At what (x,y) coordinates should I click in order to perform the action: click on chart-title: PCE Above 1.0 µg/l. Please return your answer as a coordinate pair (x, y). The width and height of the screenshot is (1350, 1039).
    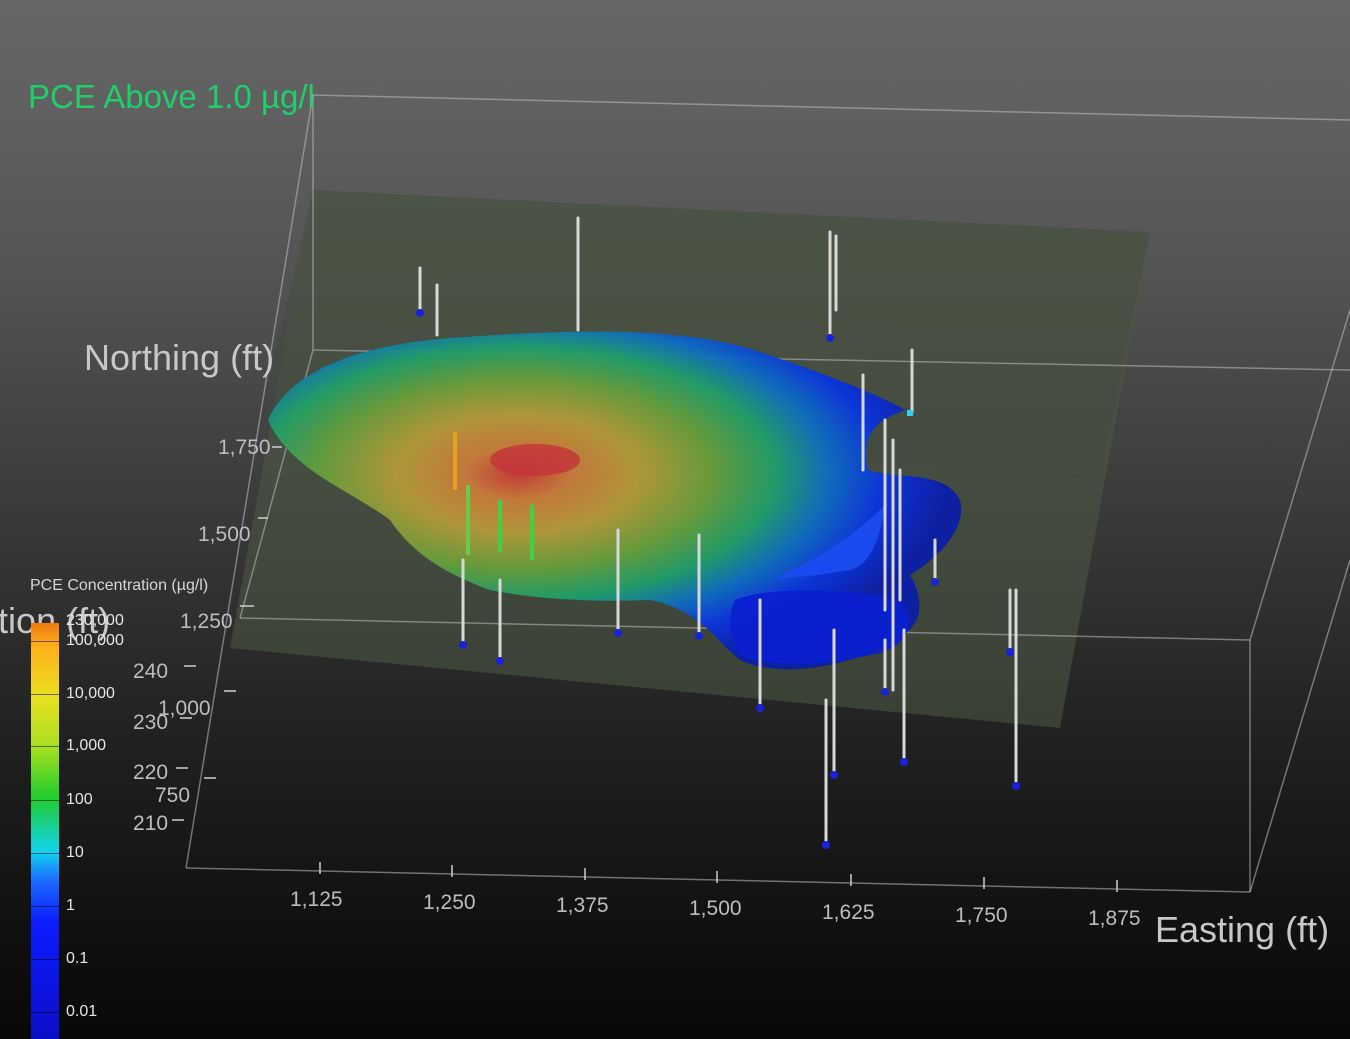
    Looking at the image, I should click on (171, 96).